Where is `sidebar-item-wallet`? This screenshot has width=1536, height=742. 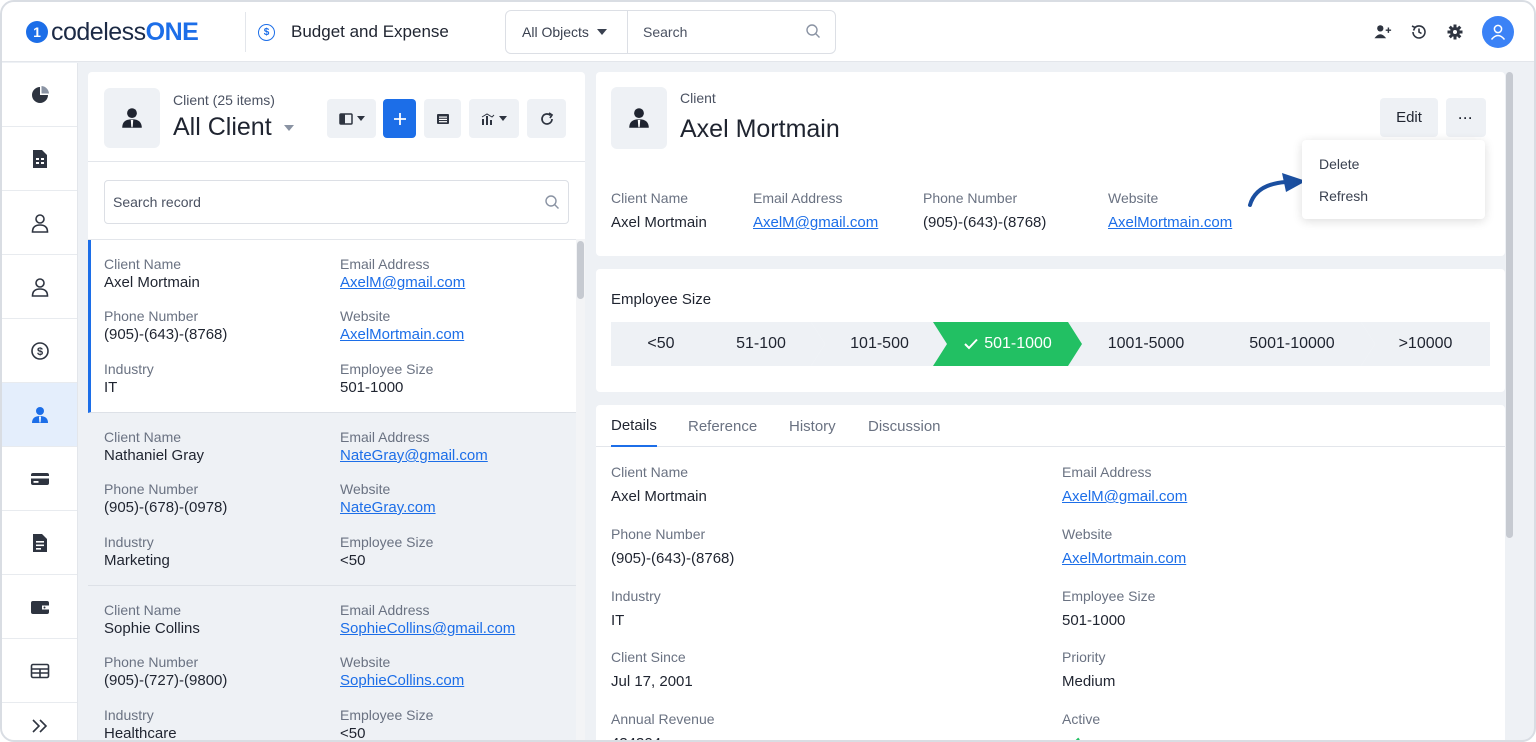 sidebar-item-wallet is located at coordinates (39, 607).